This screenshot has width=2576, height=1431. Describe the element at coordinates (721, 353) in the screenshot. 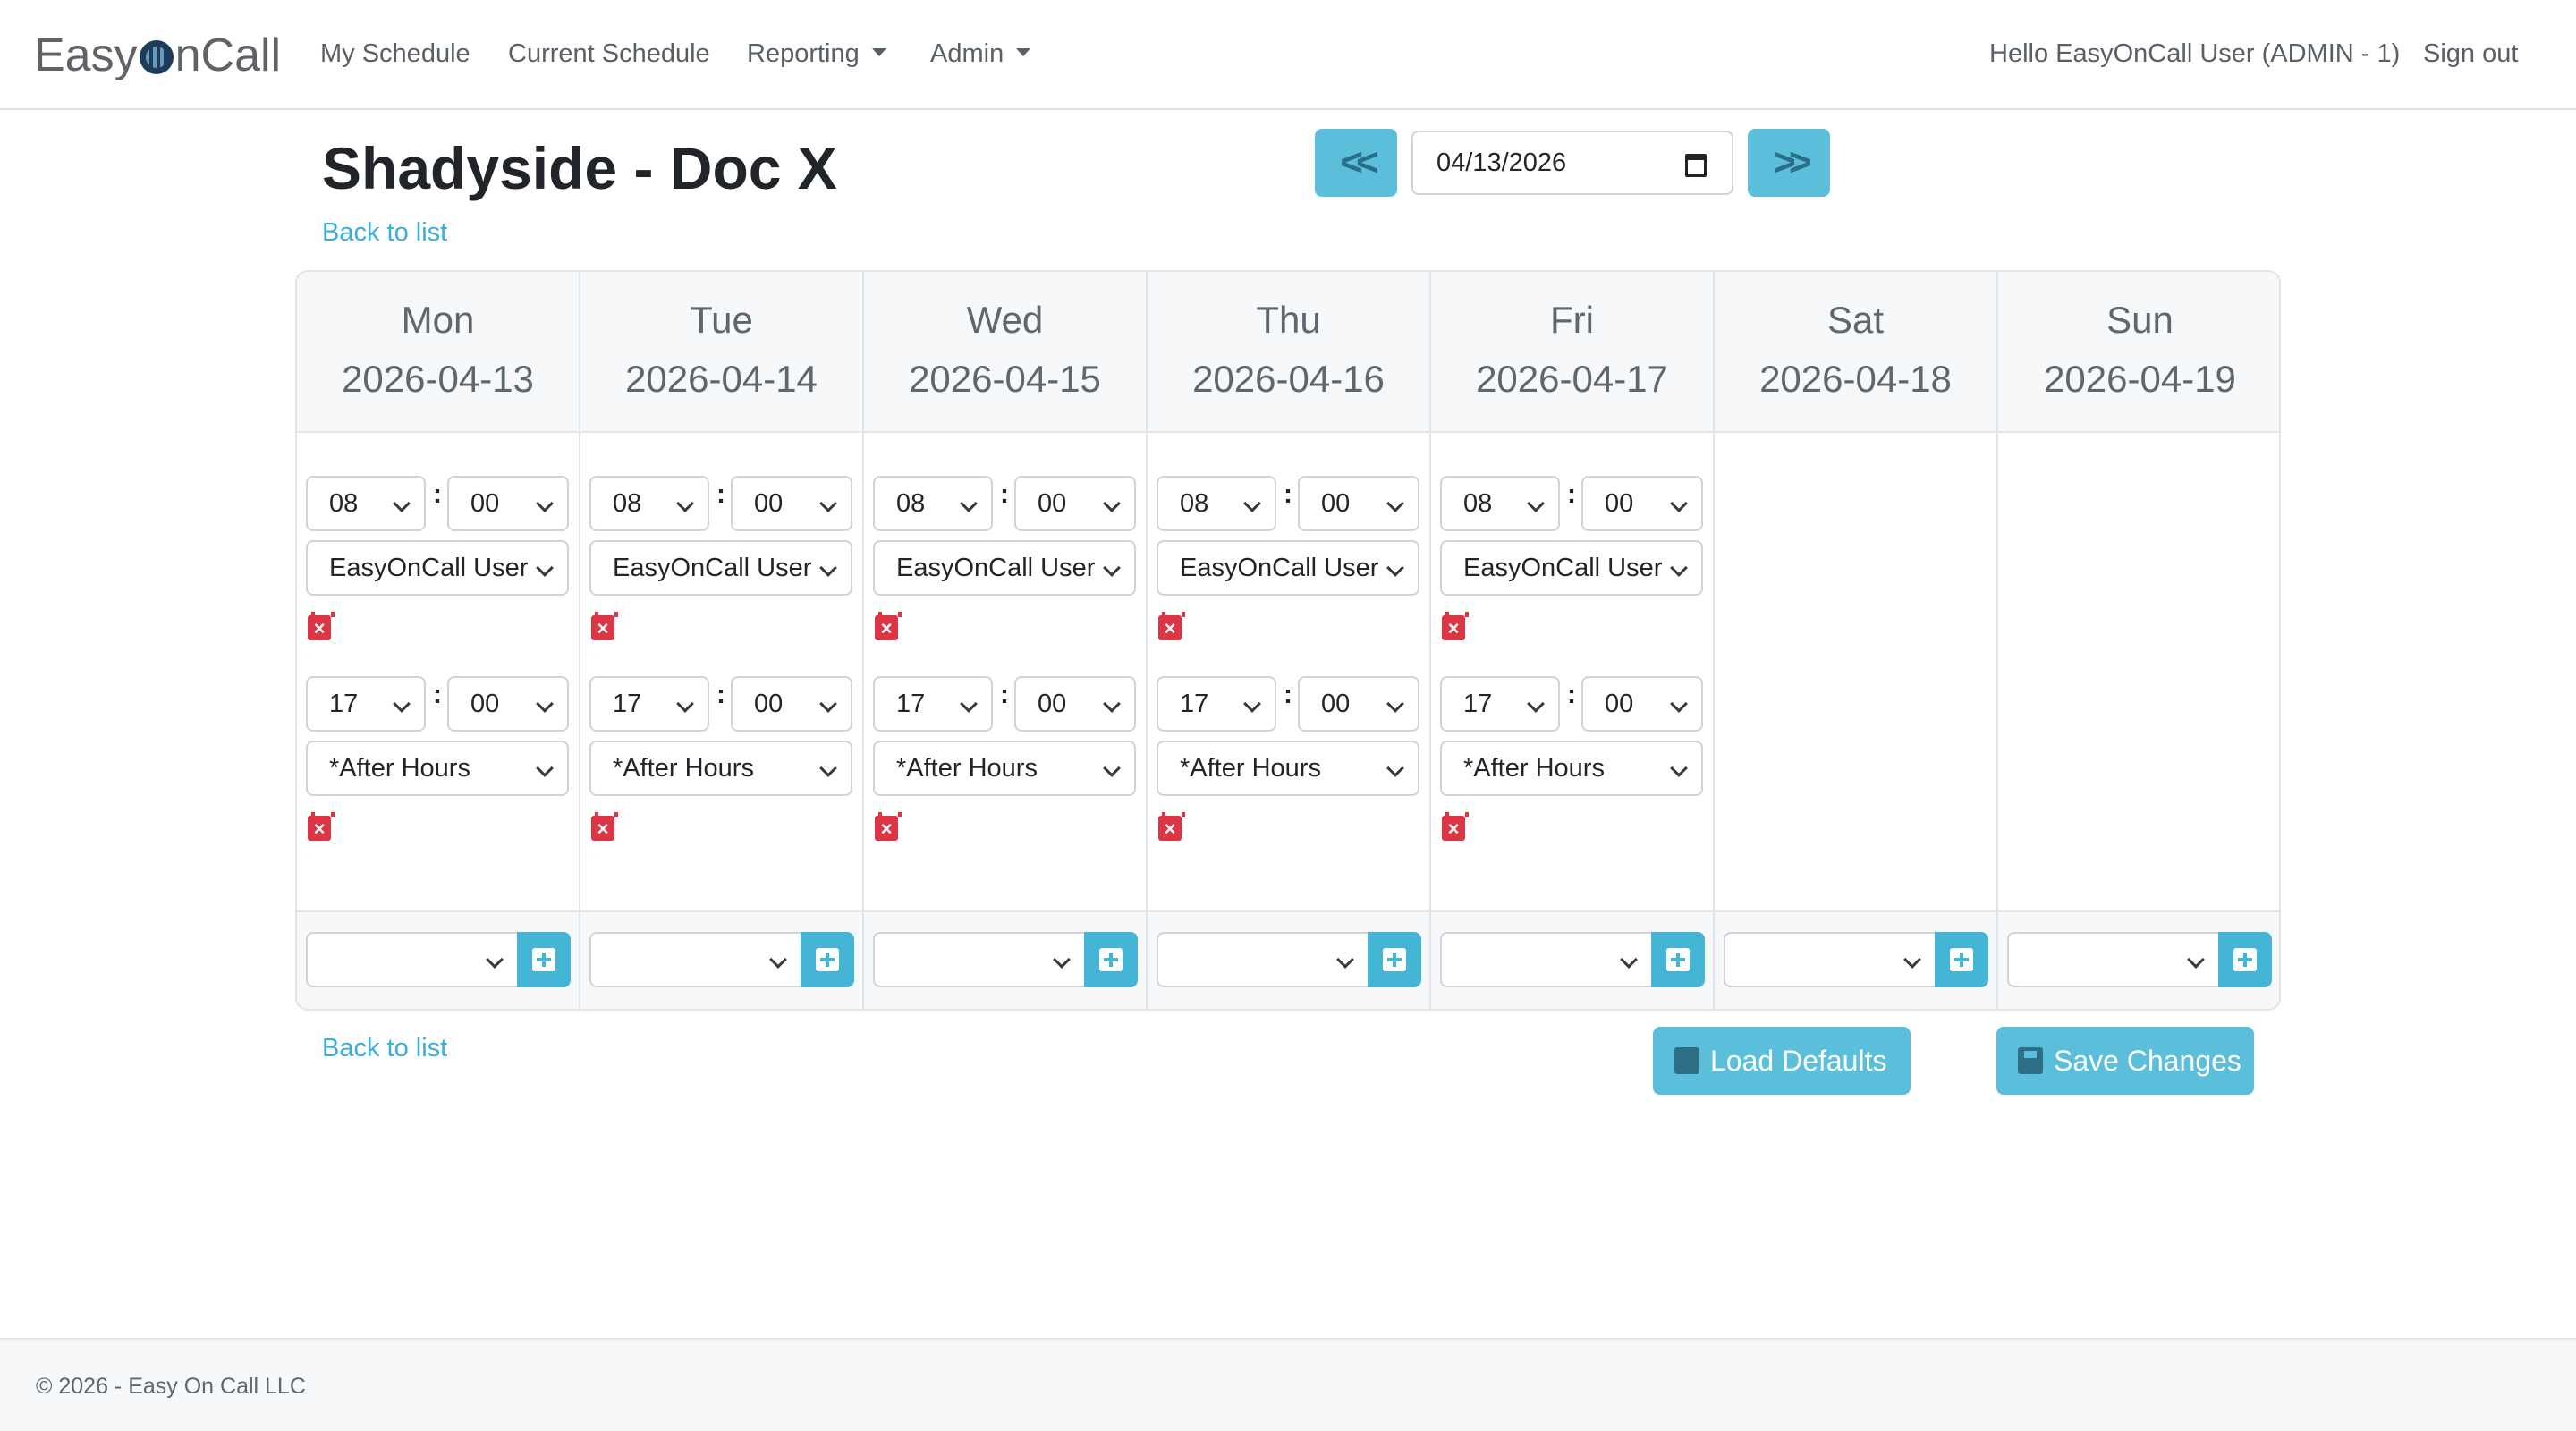

I see `day-header: Tue 2026-04-14` at that location.